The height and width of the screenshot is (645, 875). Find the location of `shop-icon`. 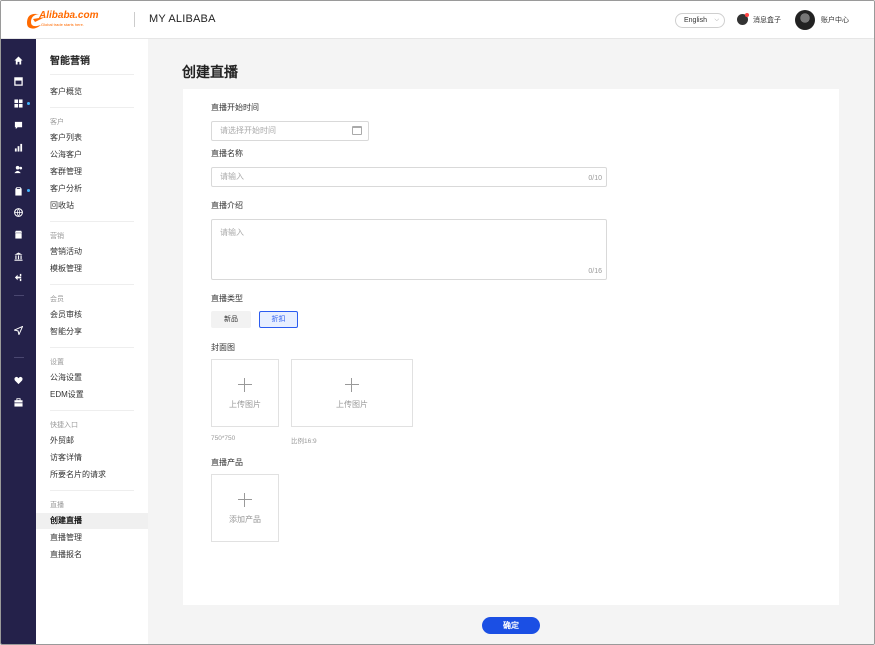

shop-icon is located at coordinates (18, 234).